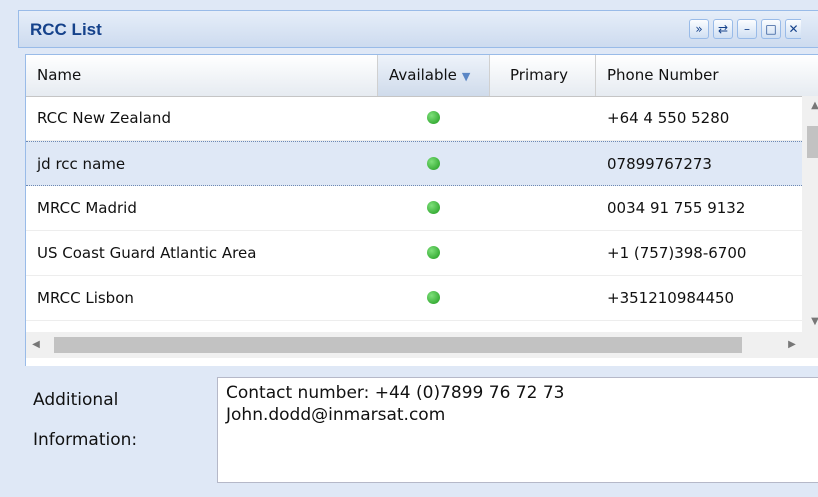 The width and height of the screenshot is (818, 497). Describe the element at coordinates (104, 118) in the screenshot. I see `cell-name: RCC New Zealand` at that location.